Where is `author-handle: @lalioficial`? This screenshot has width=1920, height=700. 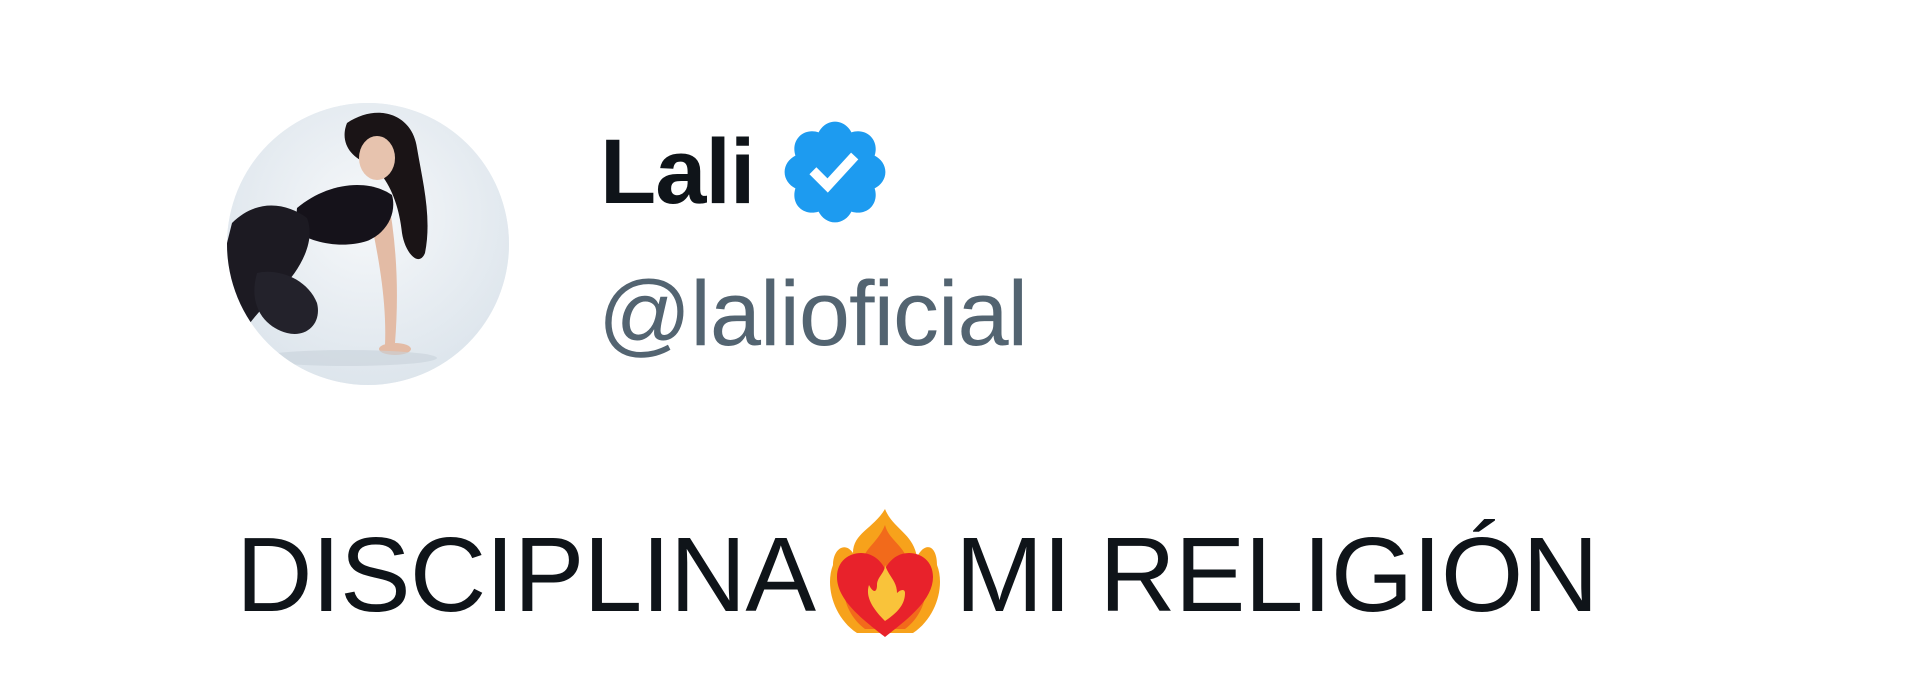
author-handle: @lalioficial is located at coordinates (813, 314).